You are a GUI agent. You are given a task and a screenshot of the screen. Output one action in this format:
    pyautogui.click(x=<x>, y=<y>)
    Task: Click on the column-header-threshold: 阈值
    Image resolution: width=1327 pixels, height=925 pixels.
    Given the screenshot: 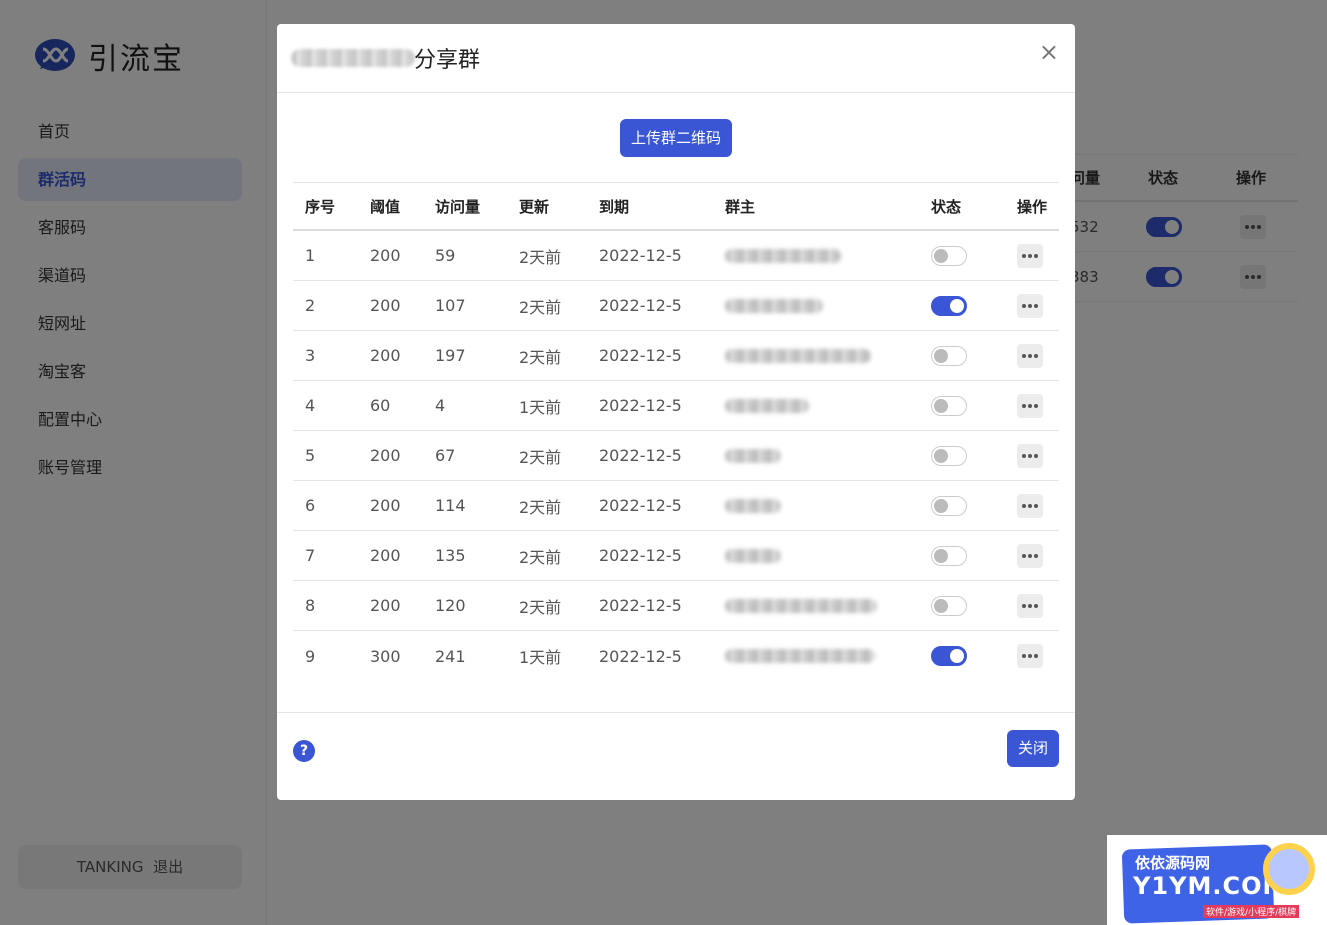 What is the action you would take?
    pyautogui.click(x=385, y=206)
    